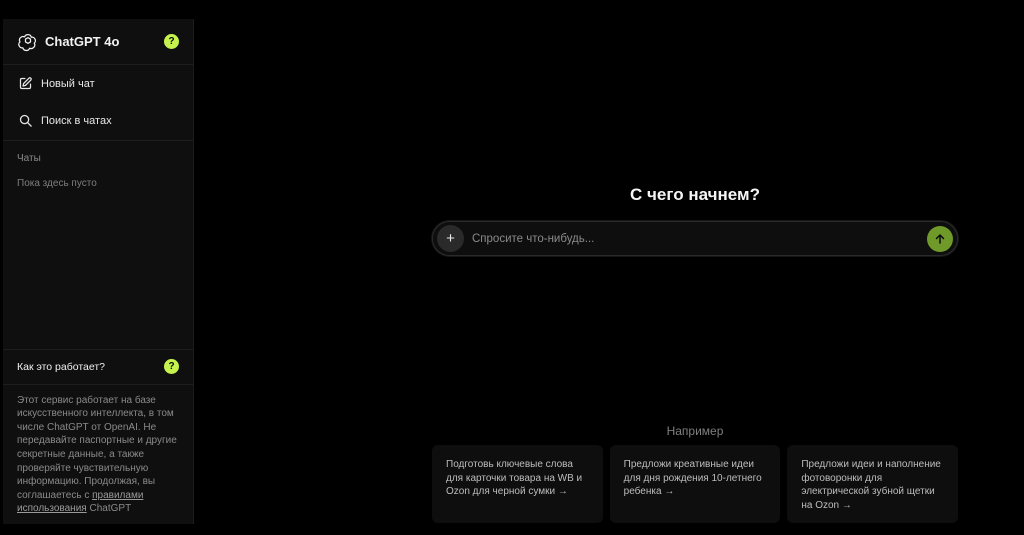  I want to click on search-icon, so click(25, 121).